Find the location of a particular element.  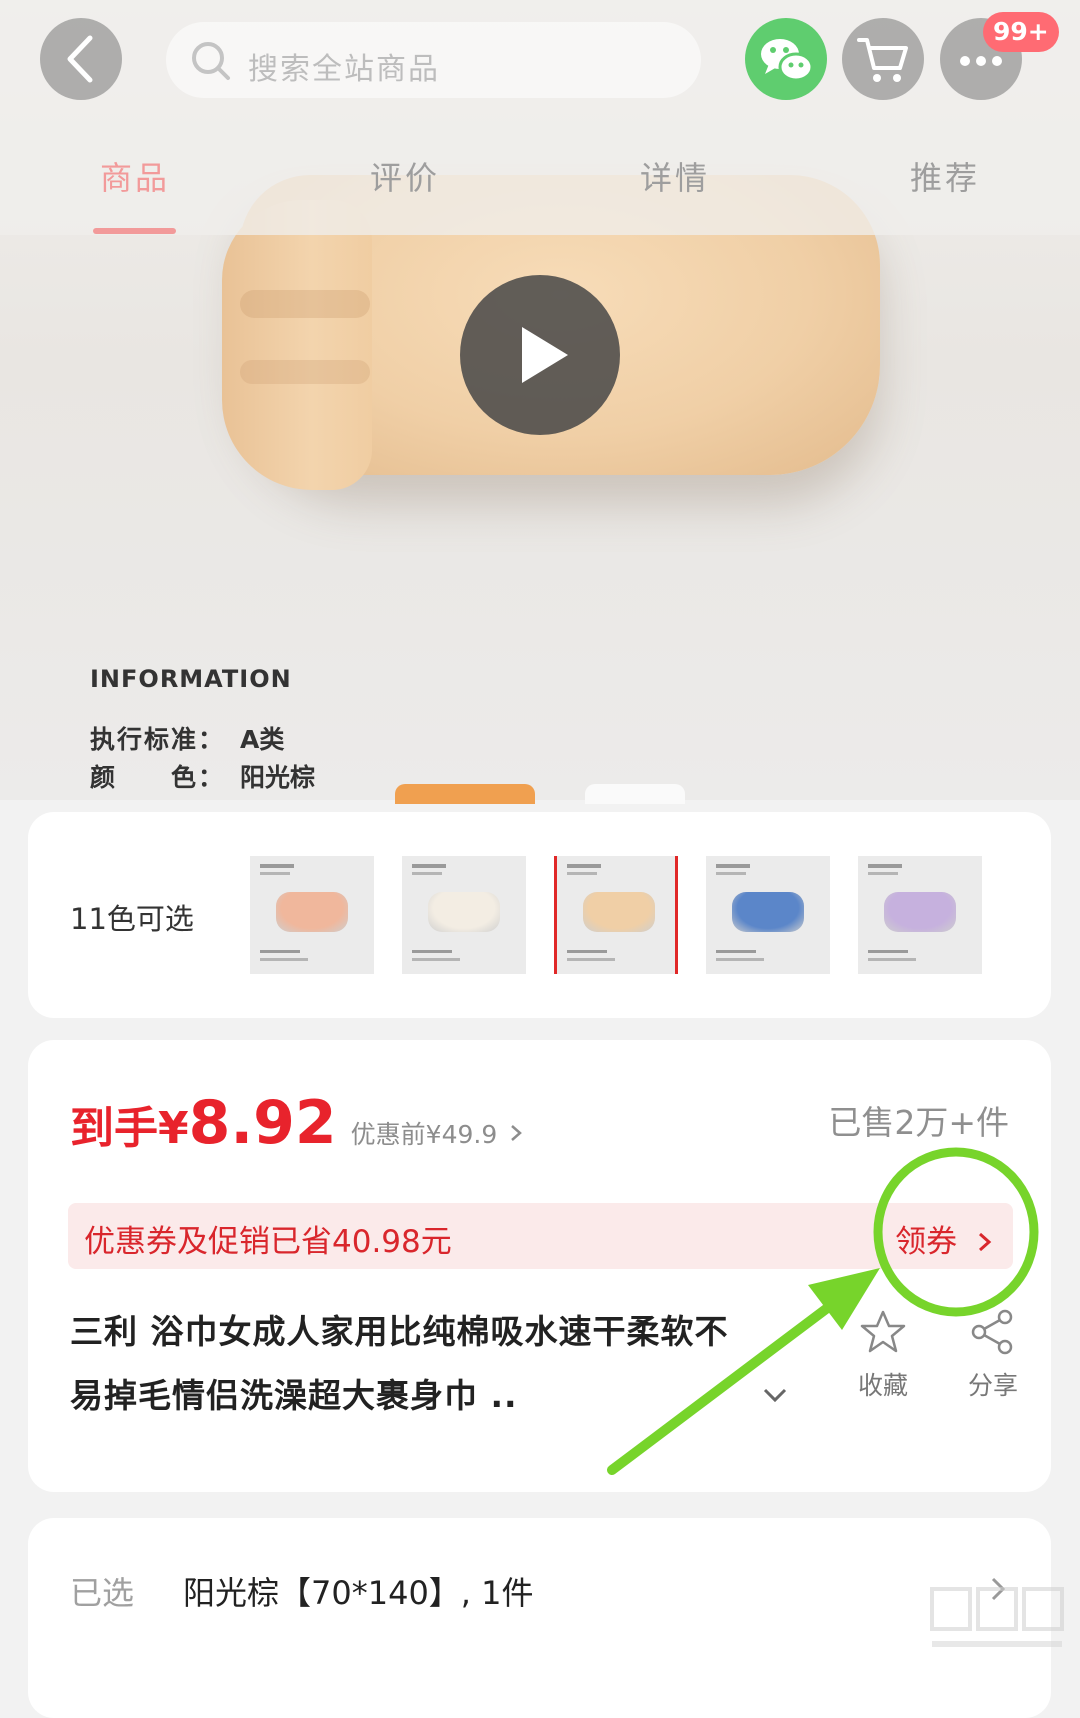

wechat-icon is located at coordinates (787, 60).